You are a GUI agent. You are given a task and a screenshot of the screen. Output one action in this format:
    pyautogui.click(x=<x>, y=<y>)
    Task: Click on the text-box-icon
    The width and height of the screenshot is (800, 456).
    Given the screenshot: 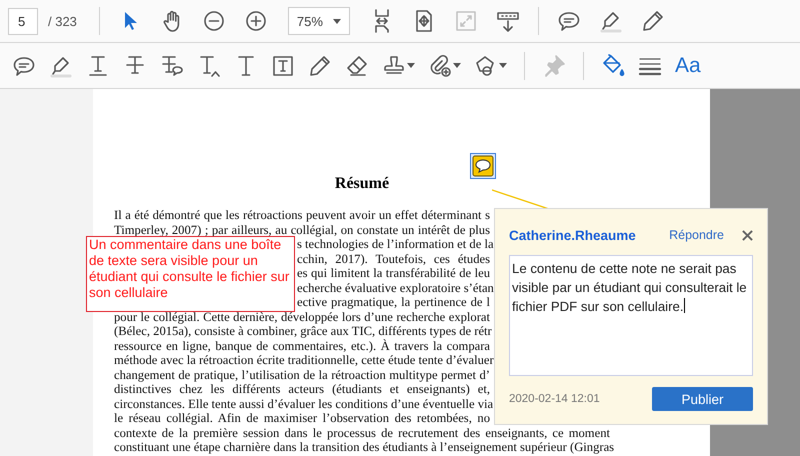 What is the action you would take?
    pyautogui.click(x=283, y=66)
    